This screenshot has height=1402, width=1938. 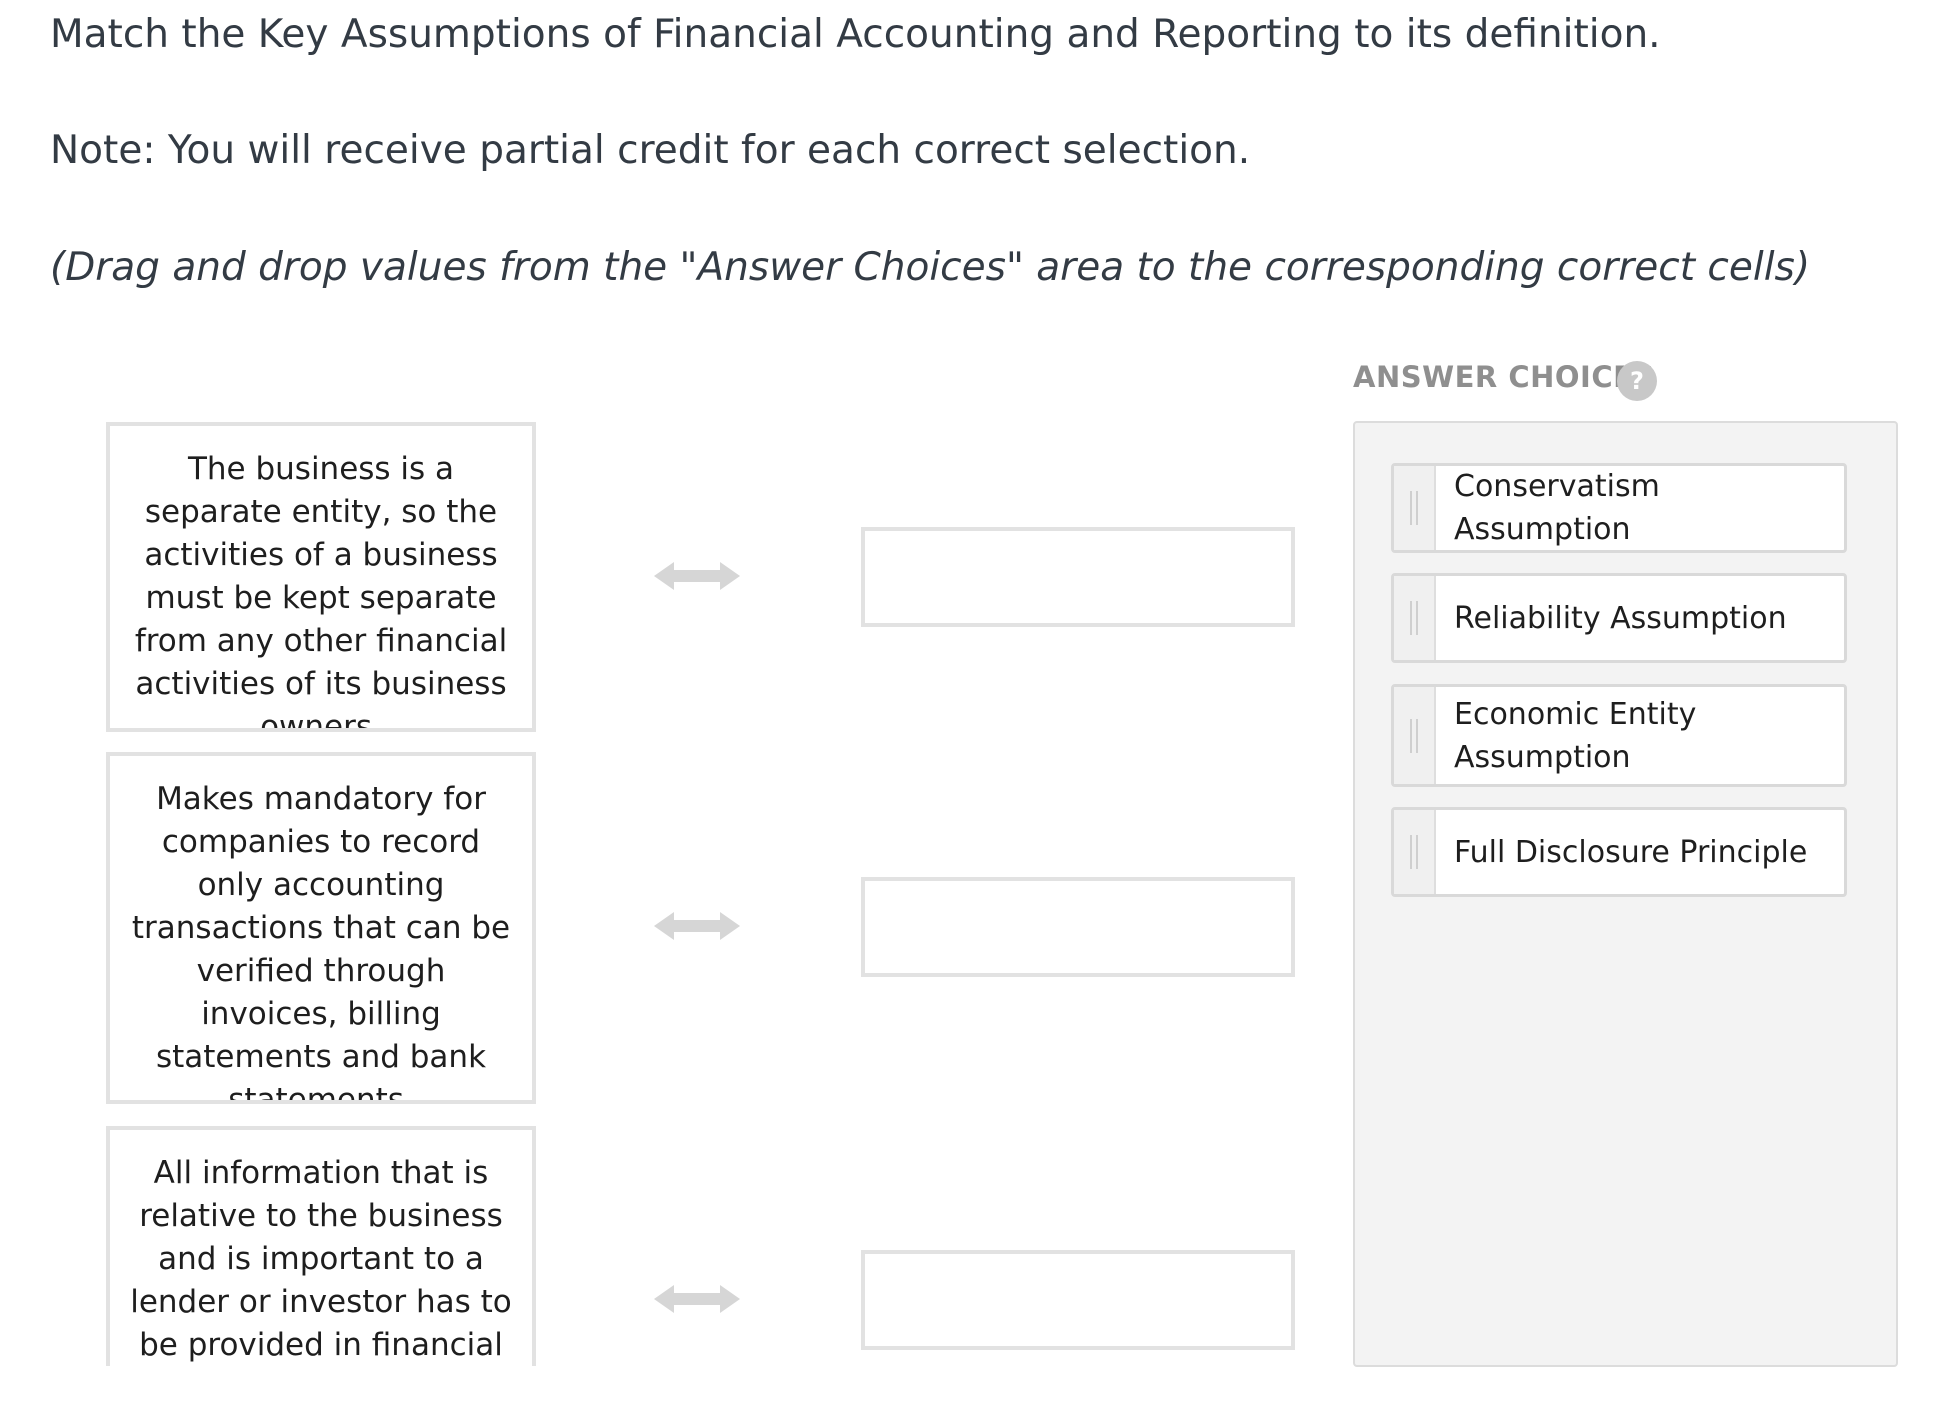 I want to click on answer-choice-label: Reliability Assumption, so click(x=1620, y=618).